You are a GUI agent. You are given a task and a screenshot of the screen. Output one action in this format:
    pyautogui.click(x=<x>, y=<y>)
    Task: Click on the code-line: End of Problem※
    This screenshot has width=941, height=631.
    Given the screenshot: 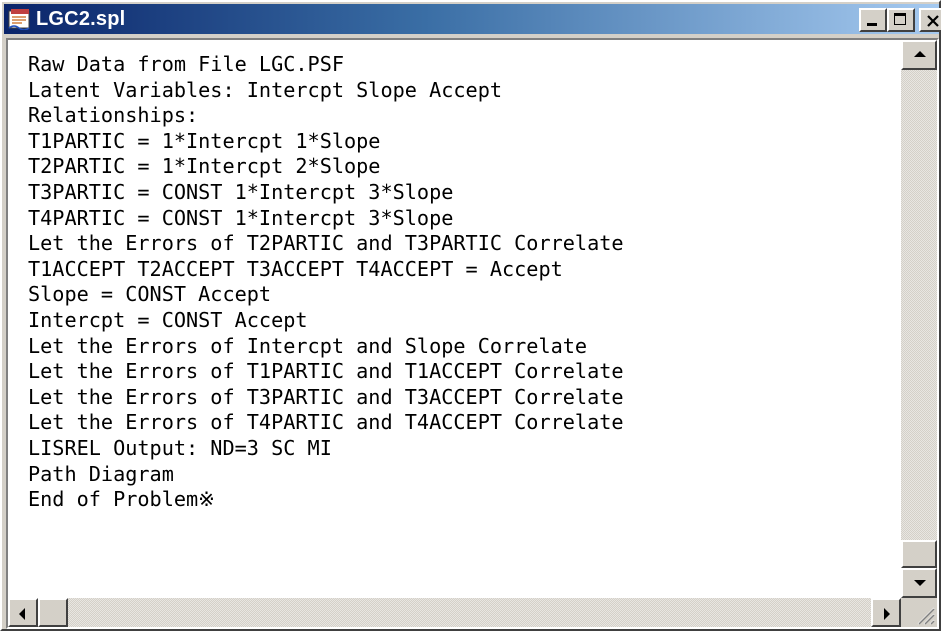 What is the action you would take?
    pyautogui.click(x=122, y=499)
    